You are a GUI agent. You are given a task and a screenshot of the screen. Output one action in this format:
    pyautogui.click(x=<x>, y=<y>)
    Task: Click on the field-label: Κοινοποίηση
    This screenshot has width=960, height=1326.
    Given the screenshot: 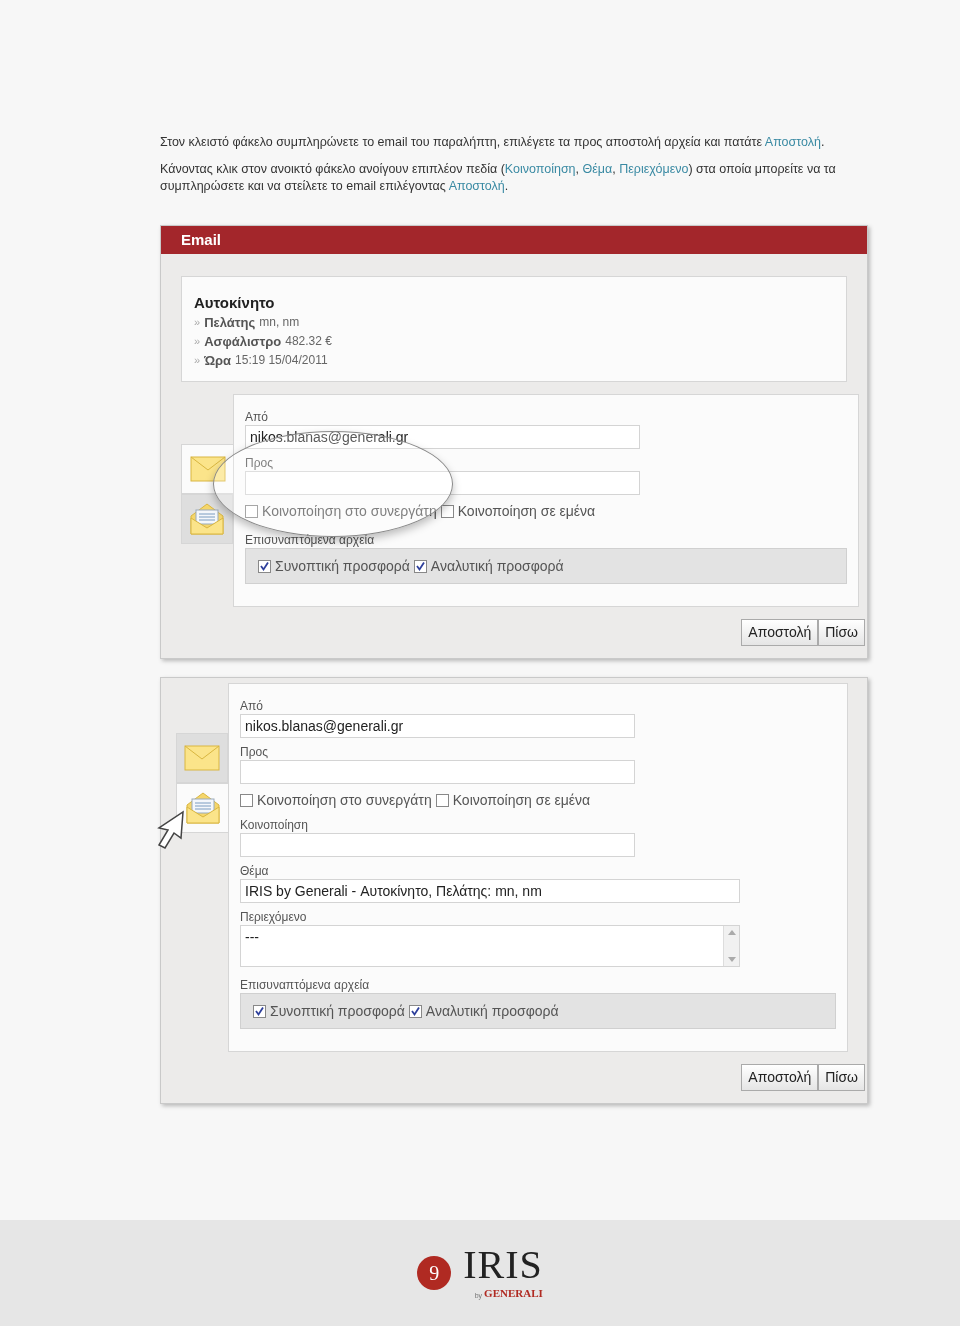 What is the action you would take?
    pyautogui.click(x=274, y=825)
    